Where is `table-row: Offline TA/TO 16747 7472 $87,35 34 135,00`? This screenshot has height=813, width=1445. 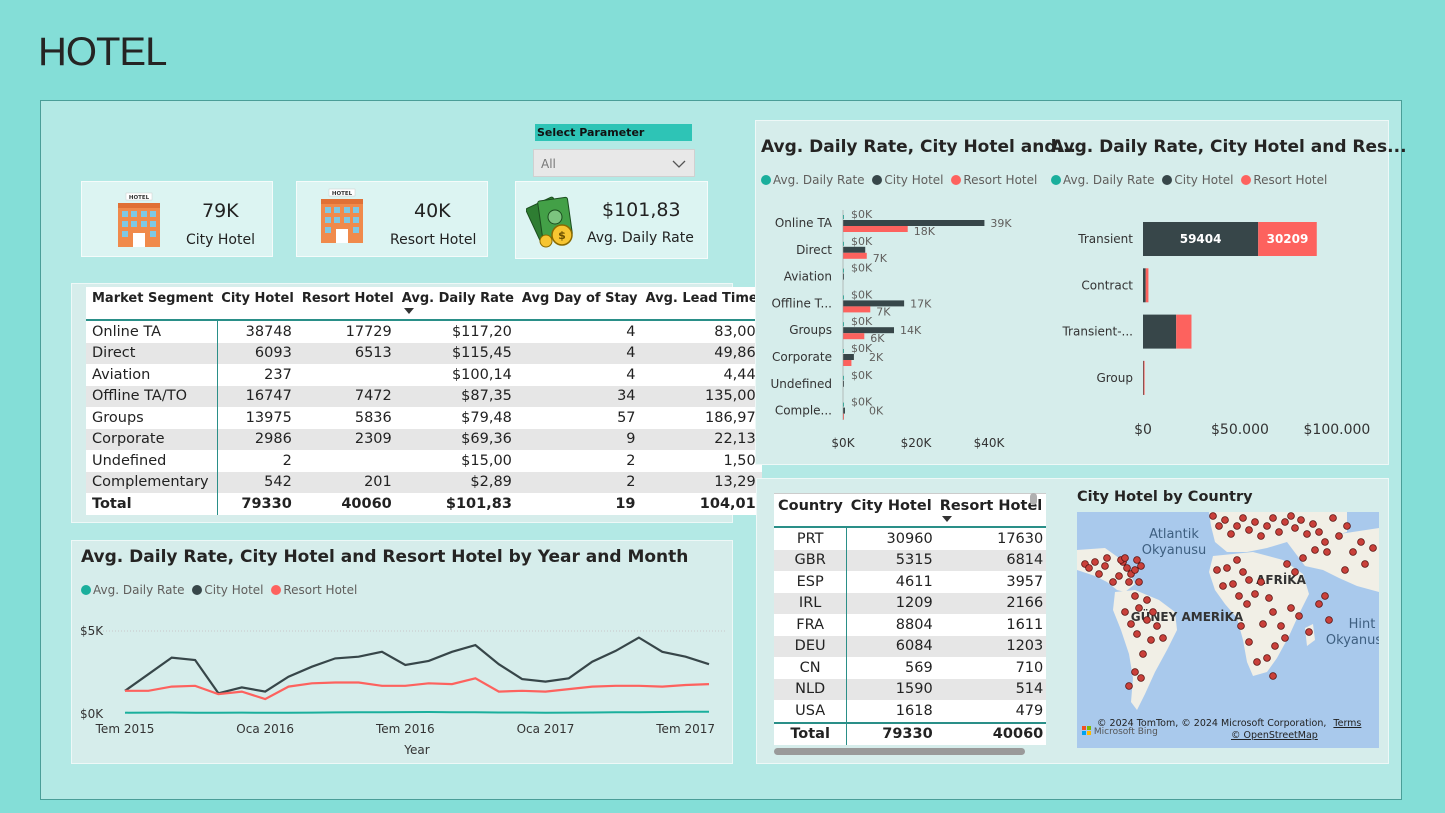 table-row: Offline TA/TO 16747 7472 $87,35 34 135,00 is located at coordinates (424, 396).